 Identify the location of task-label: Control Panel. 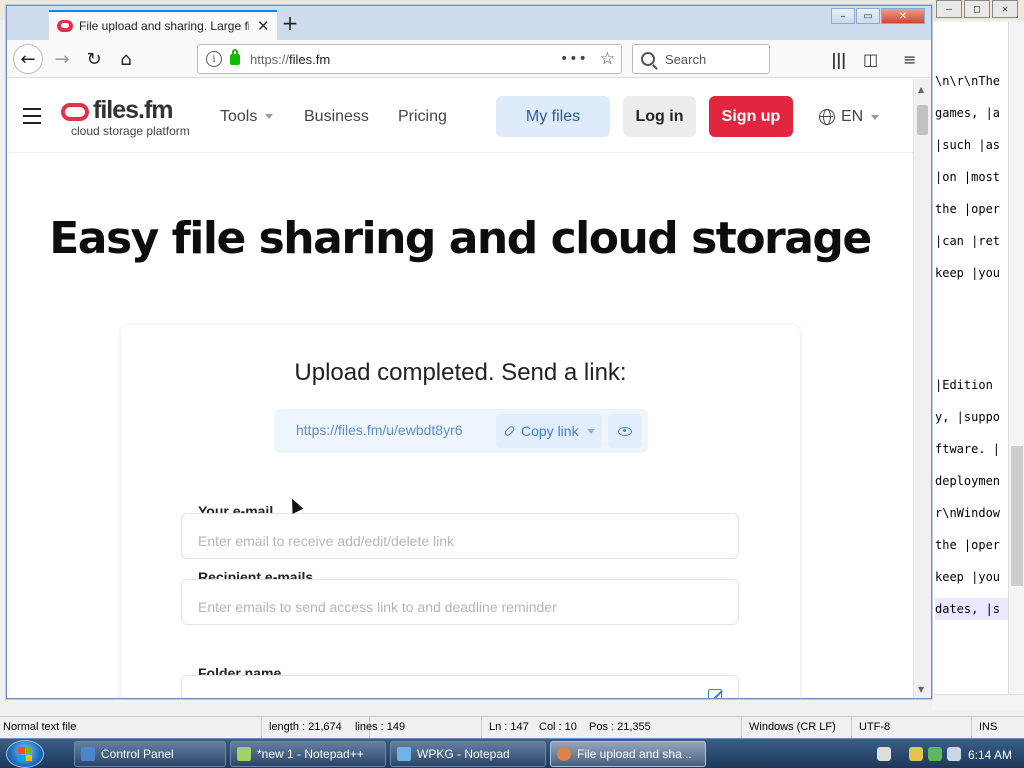
(137, 754).